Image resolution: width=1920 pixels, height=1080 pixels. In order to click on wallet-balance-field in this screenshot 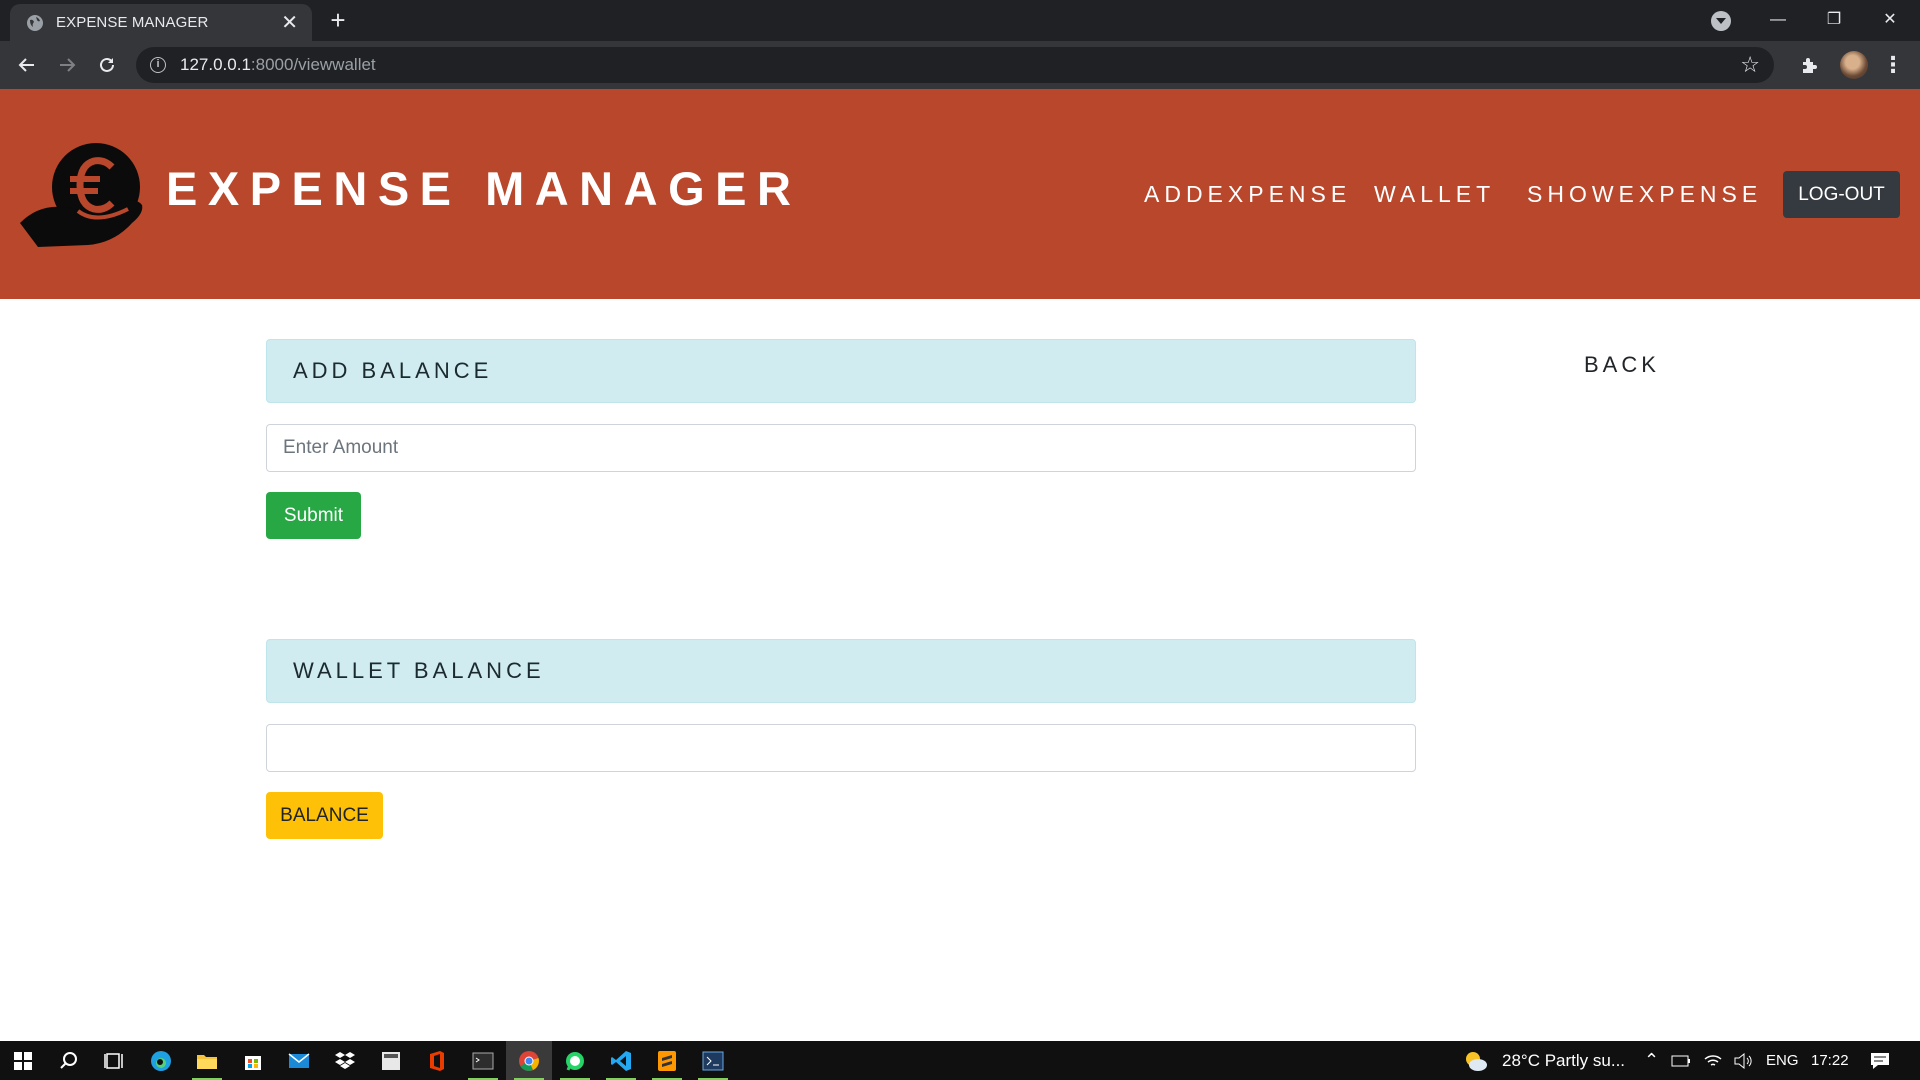, I will do `click(841, 748)`.